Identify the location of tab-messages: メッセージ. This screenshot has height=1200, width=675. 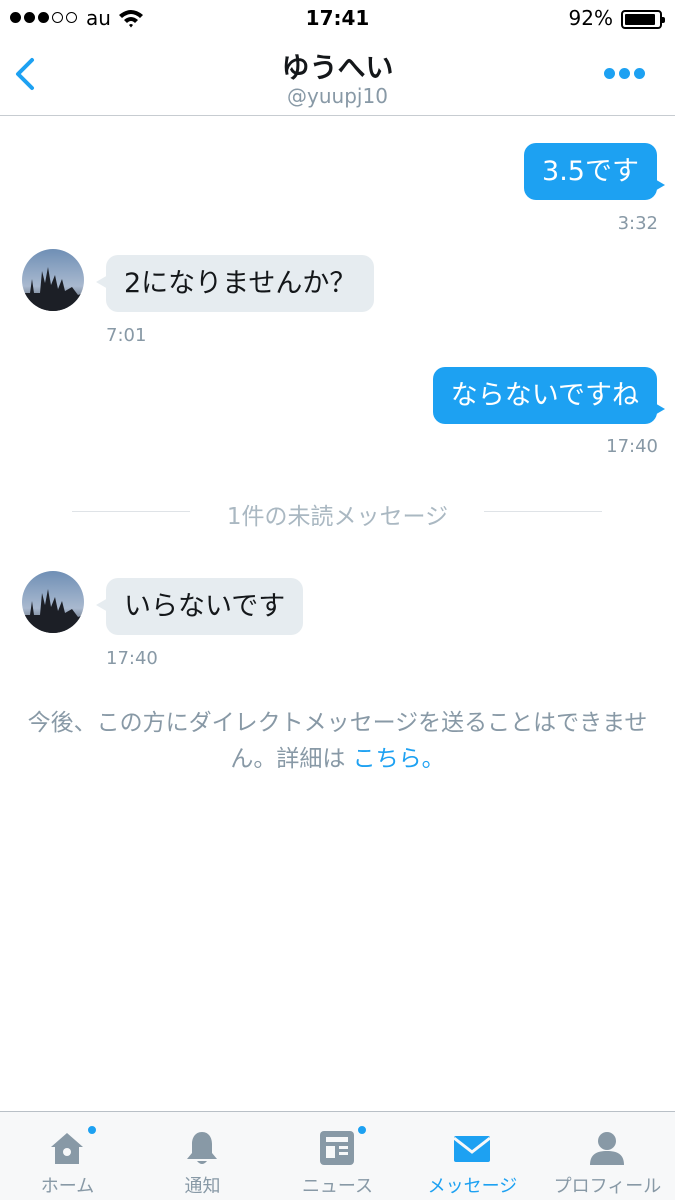
(472, 1156).